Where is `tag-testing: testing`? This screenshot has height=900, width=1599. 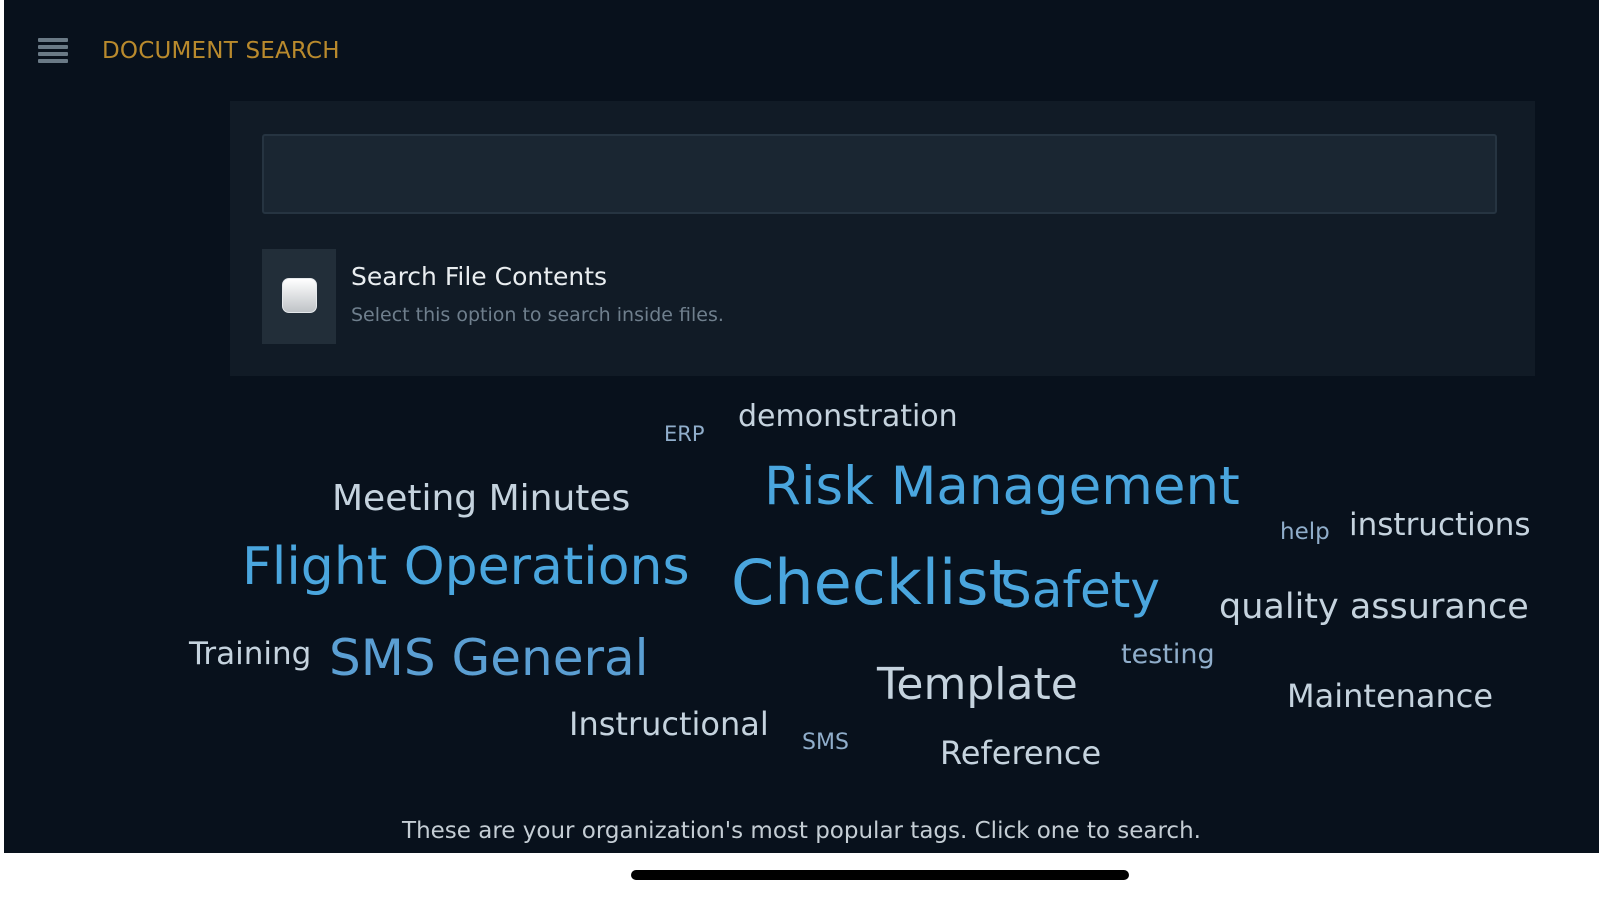 tag-testing: testing is located at coordinates (1168, 654).